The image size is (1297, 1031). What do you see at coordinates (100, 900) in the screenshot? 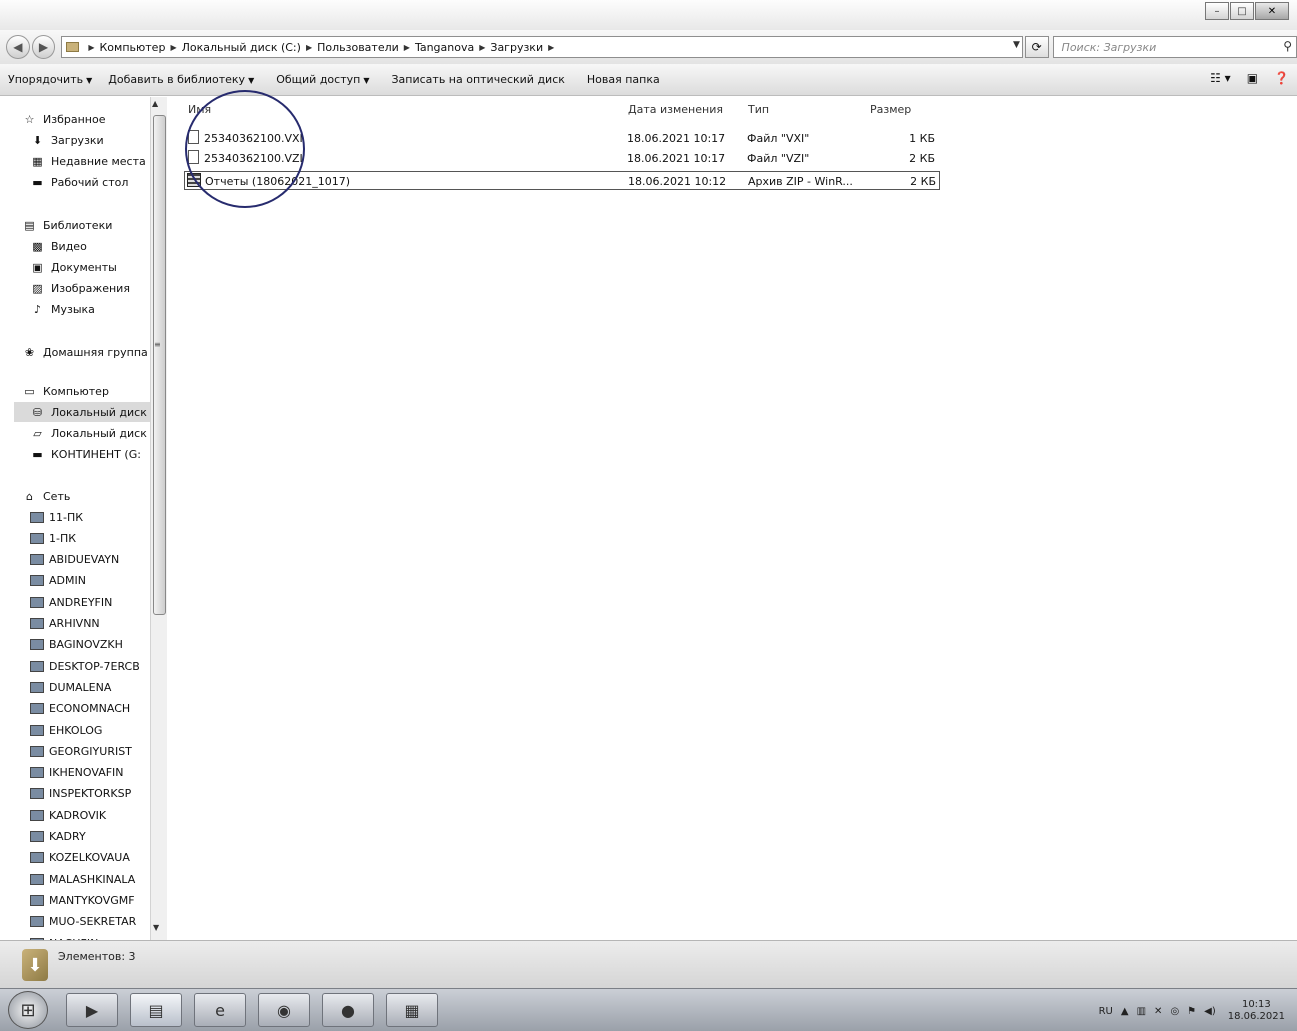
I see `nav-network-computer: MANTYKOVGMF` at bounding box center [100, 900].